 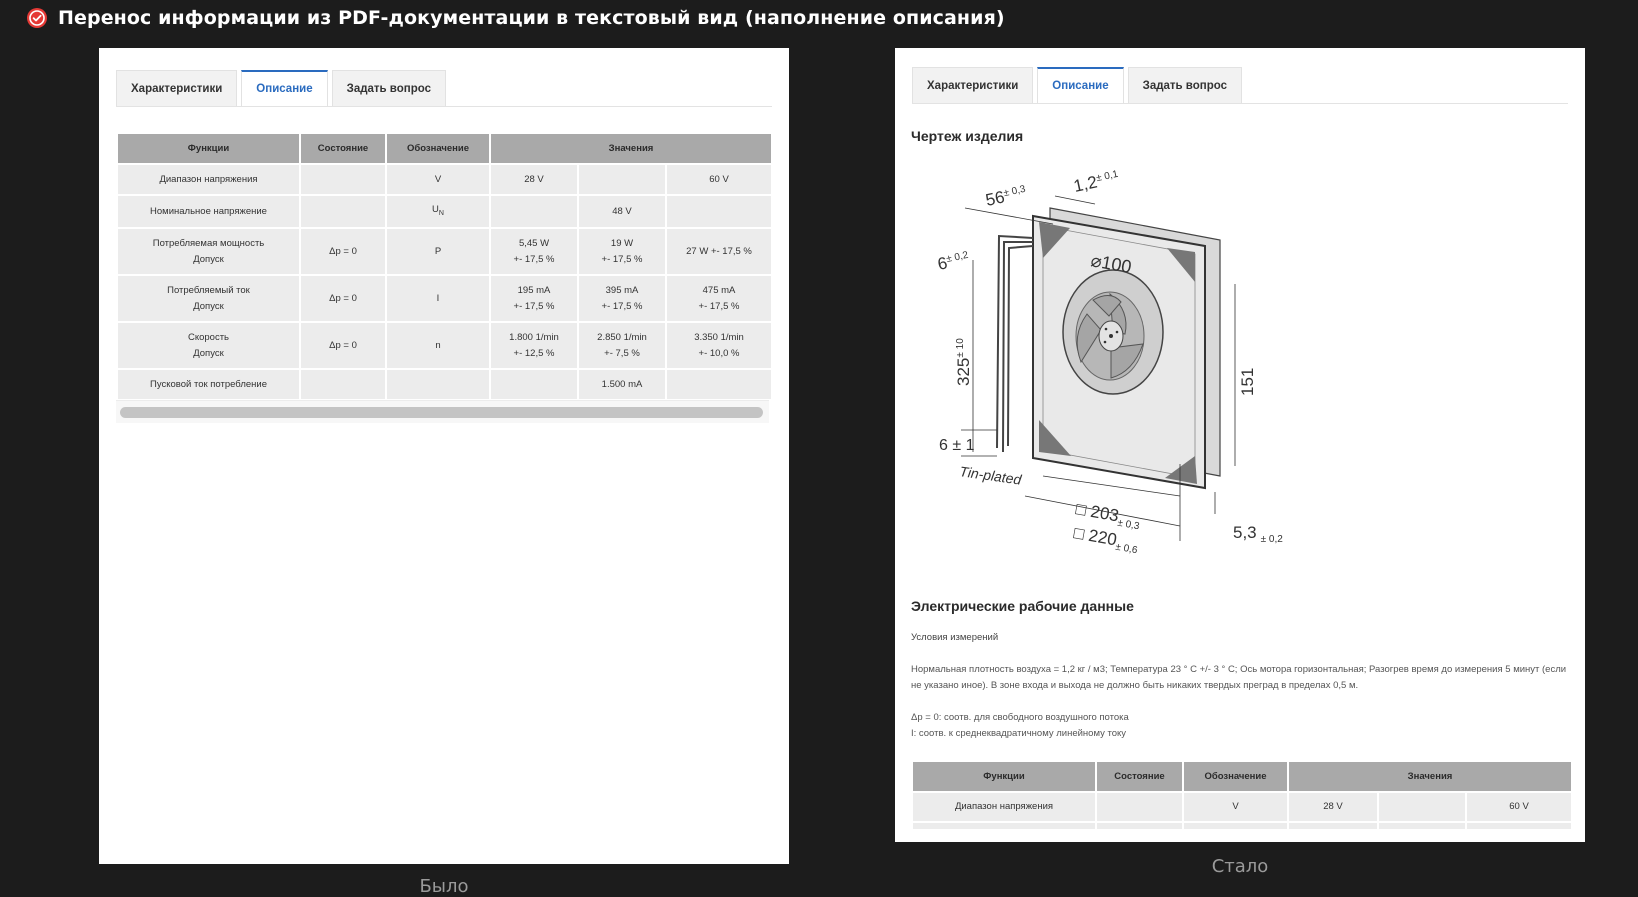 What do you see at coordinates (208, 298) in the screenshot?
I see `table-cell: Потребляемый ток Допуск` at bounding box center [208, 298].